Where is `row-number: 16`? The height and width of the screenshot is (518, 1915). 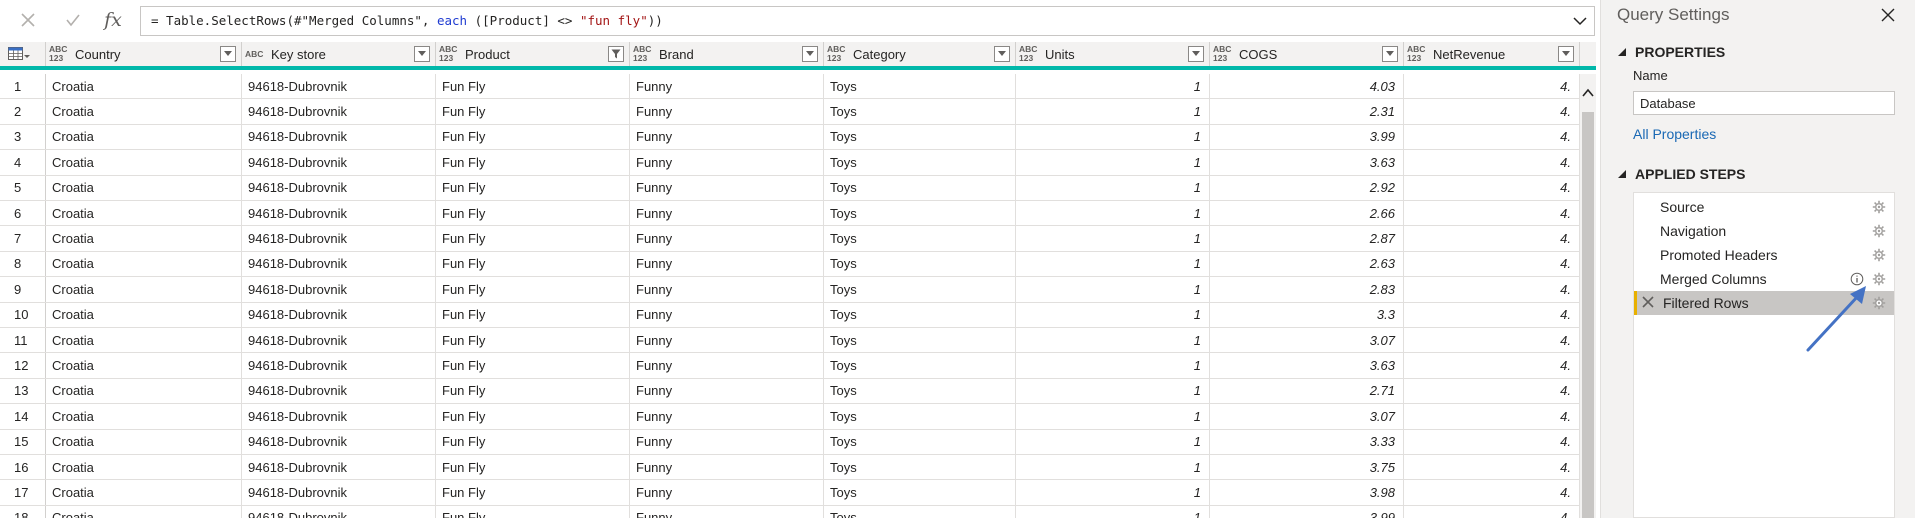
row-number: 16 is located at coordinates (23, 467).